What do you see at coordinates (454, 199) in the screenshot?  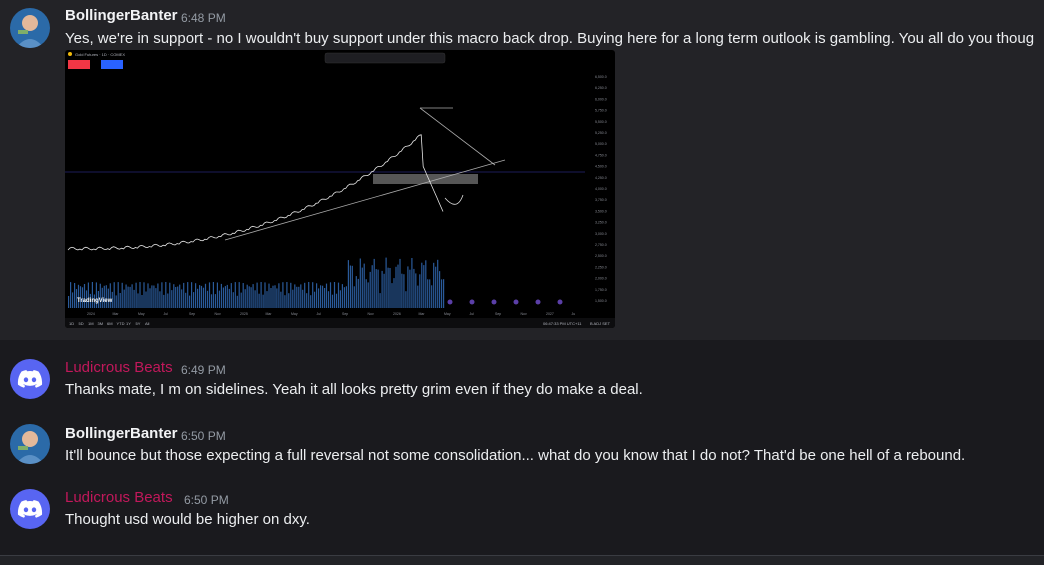 I see `projection-curve` at bounding box center [454, 199].